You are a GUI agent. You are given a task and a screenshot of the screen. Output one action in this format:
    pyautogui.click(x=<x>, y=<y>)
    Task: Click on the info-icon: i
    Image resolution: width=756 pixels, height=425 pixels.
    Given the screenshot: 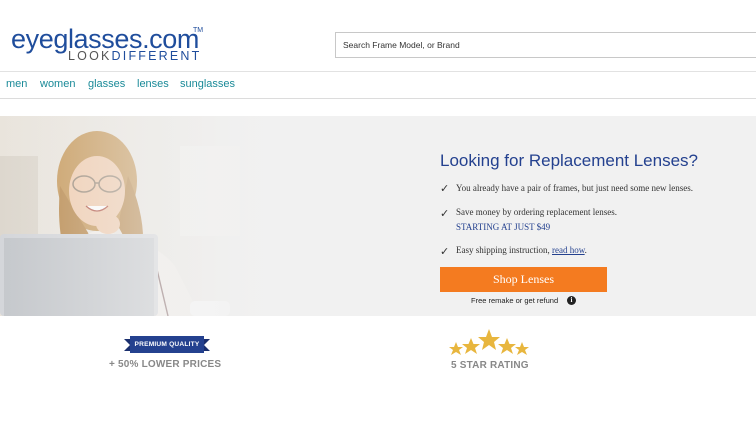 What is the action you would take?
    pyautogui.click(x=571, y=300)
    